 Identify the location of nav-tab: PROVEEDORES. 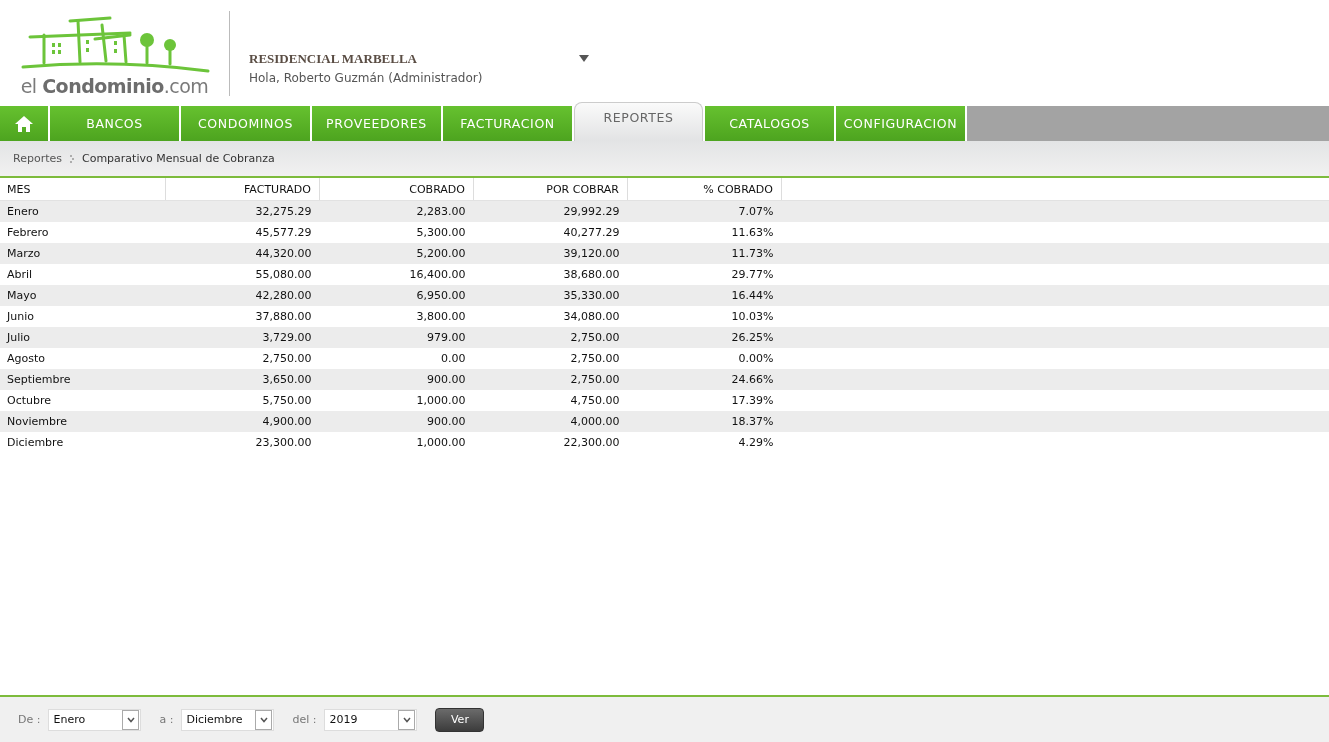
(376, 123).